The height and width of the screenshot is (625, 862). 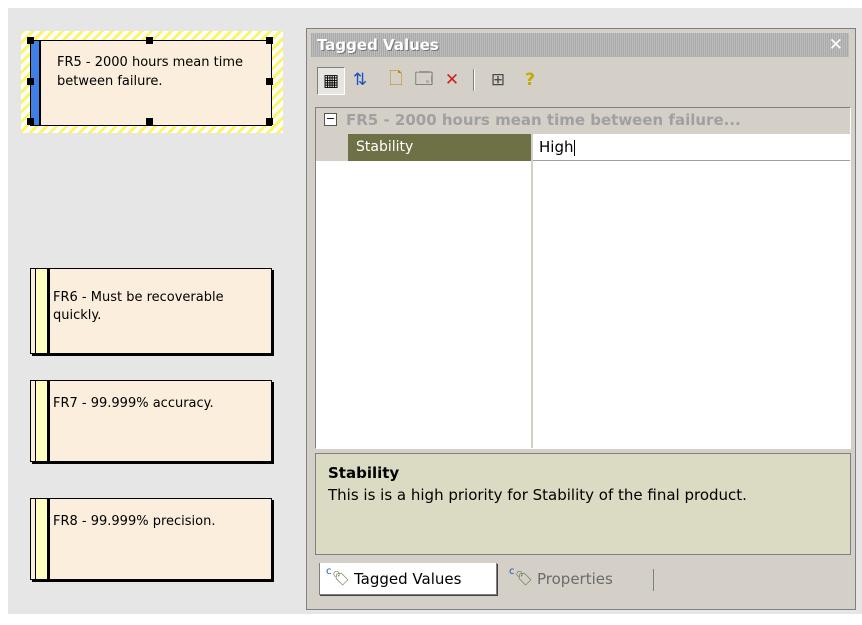 I want to click on toolbar: ▦ ⇅ 🗋 🗔 ✕ ⊞ ?, so click(x=577, y=81).